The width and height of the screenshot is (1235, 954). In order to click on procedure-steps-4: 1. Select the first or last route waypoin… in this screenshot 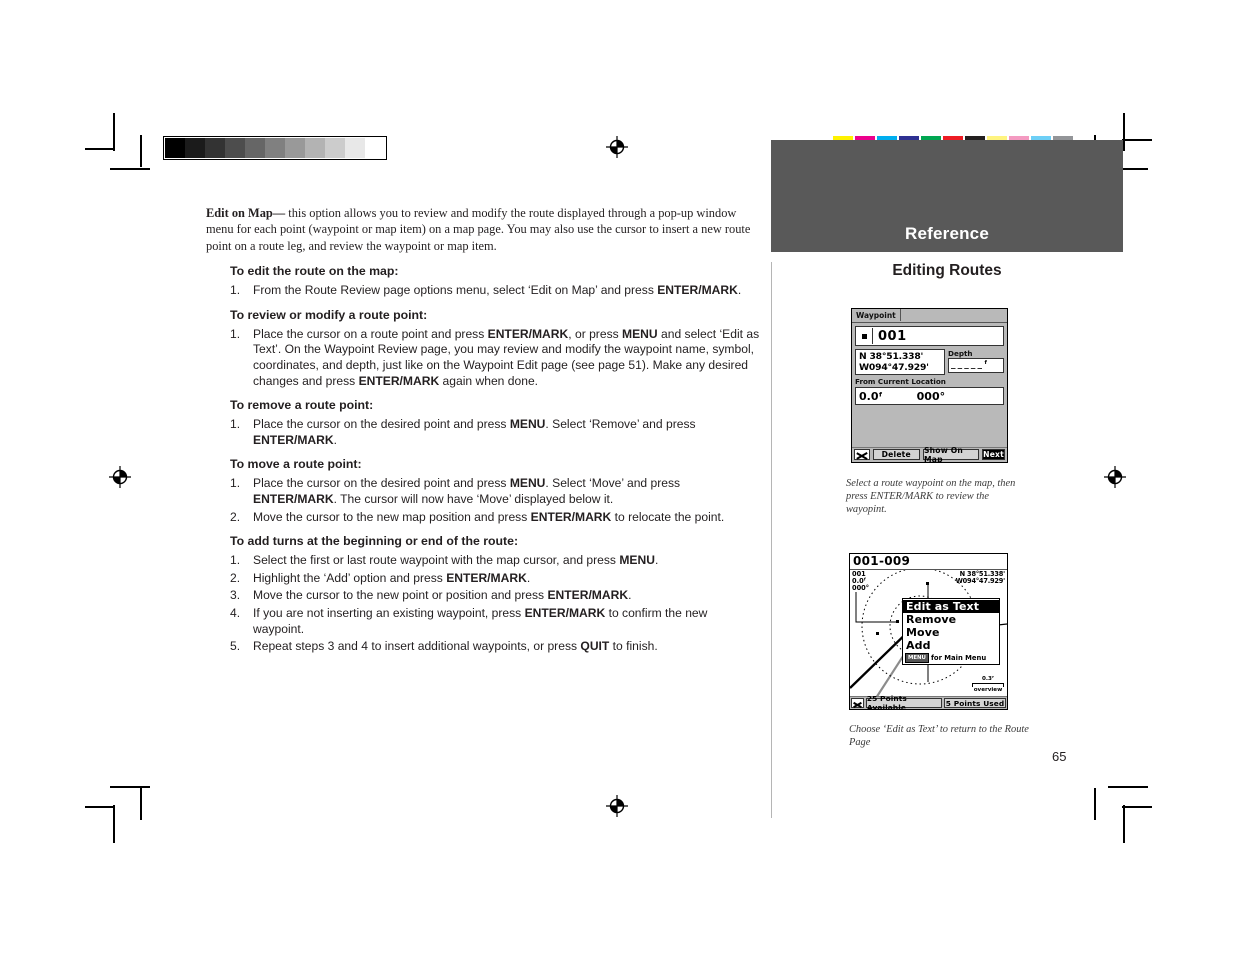, I will do `click(495, 604)`.